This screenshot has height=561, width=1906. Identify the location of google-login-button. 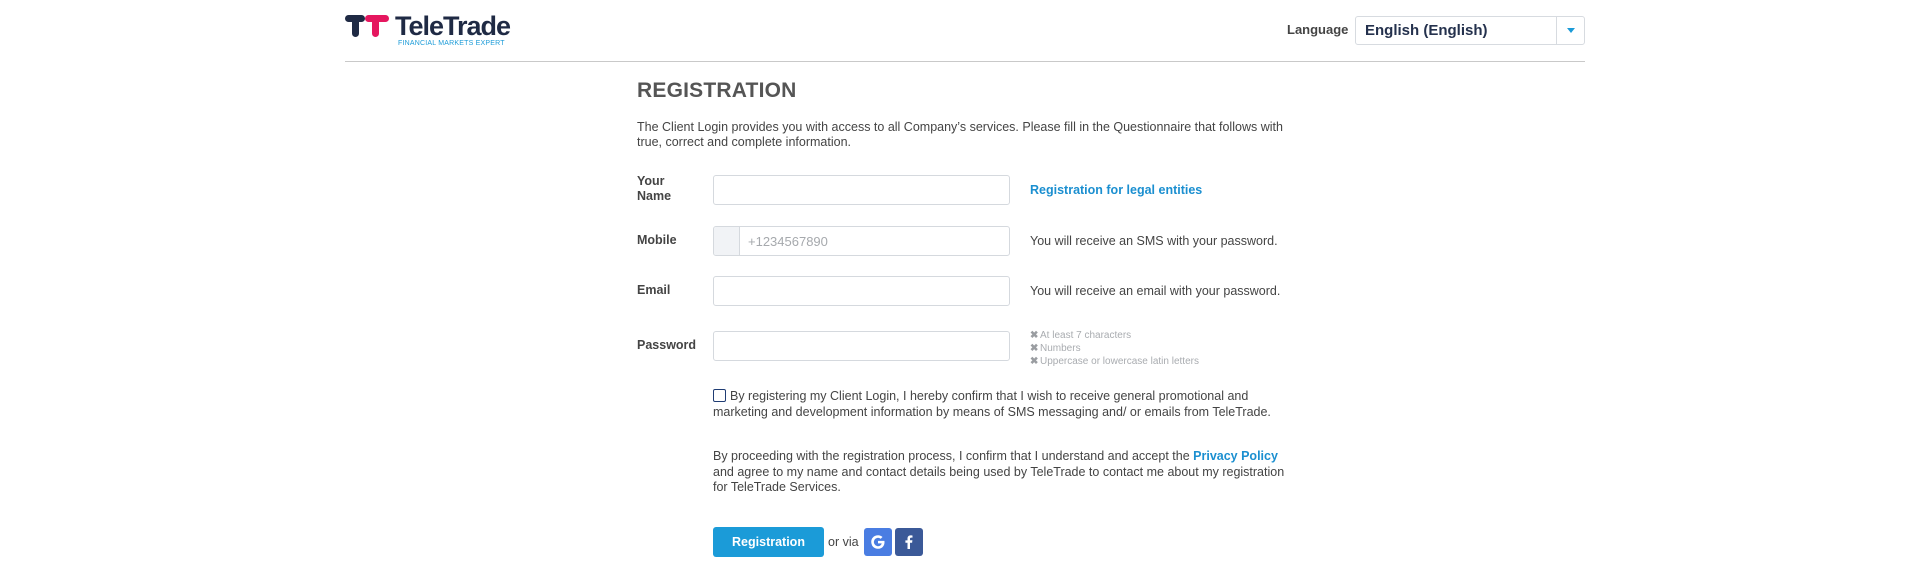
(877, 542).